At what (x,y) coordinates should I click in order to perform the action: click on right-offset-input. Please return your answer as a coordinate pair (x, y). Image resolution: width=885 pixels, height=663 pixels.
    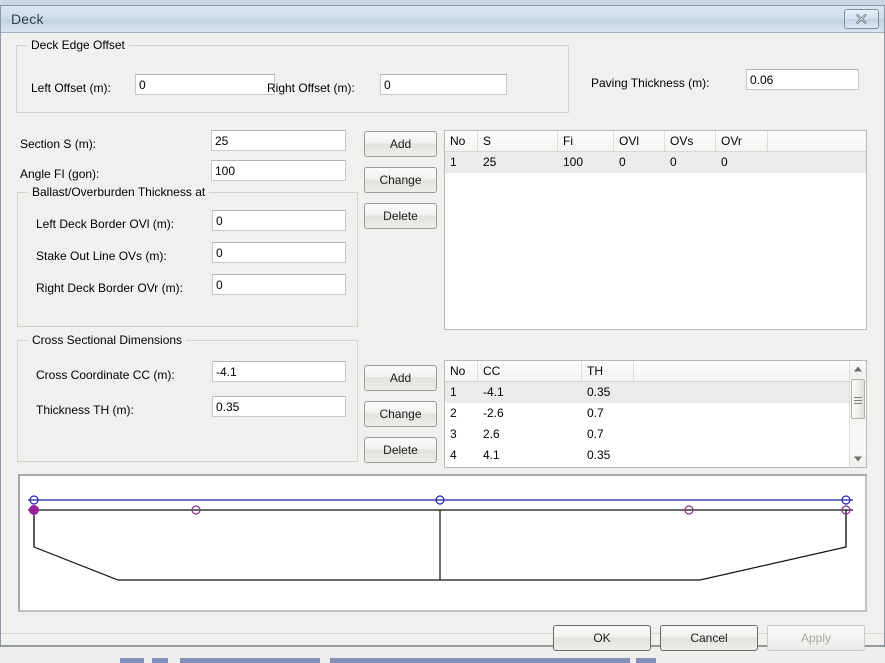
    Looking at the image, I should click on (443, 84).